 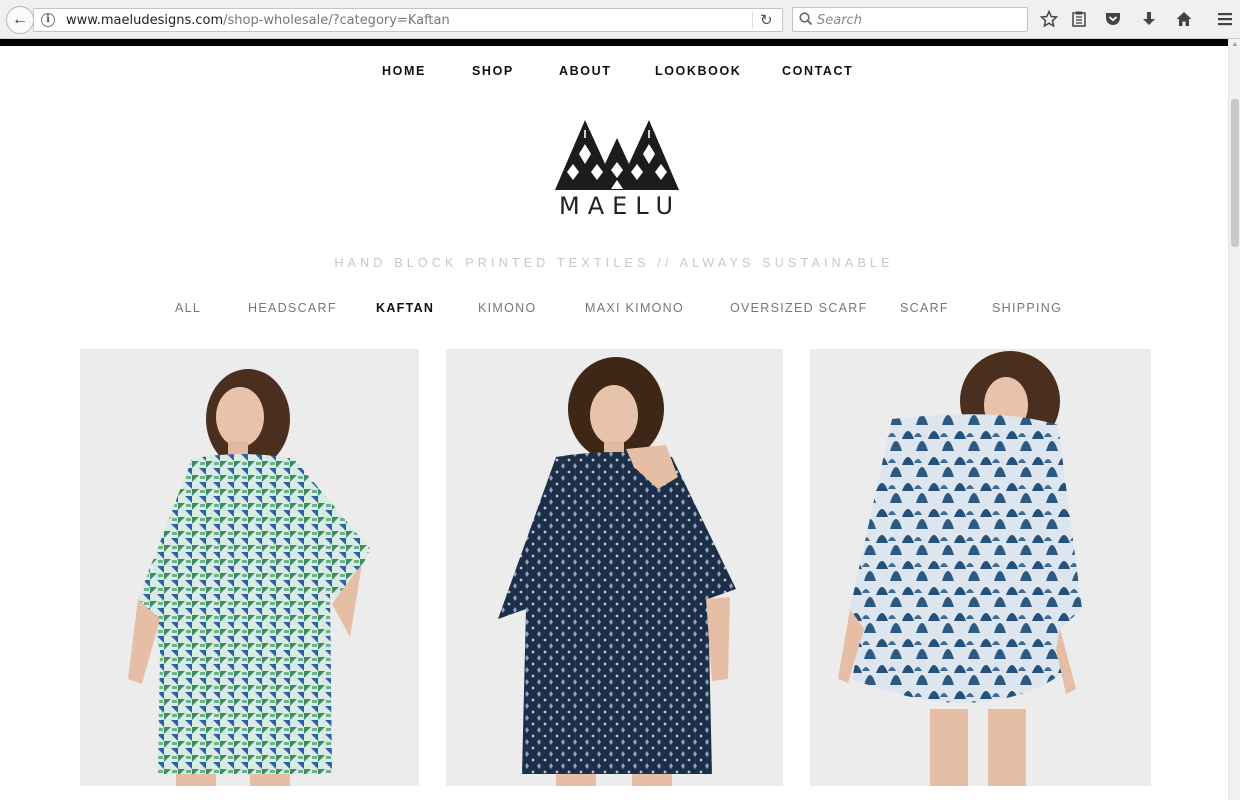 What do you see at coordinates (620, 206) in the screenshot?
I see `brand-name: MAELU` at bounding box center [620, 206].